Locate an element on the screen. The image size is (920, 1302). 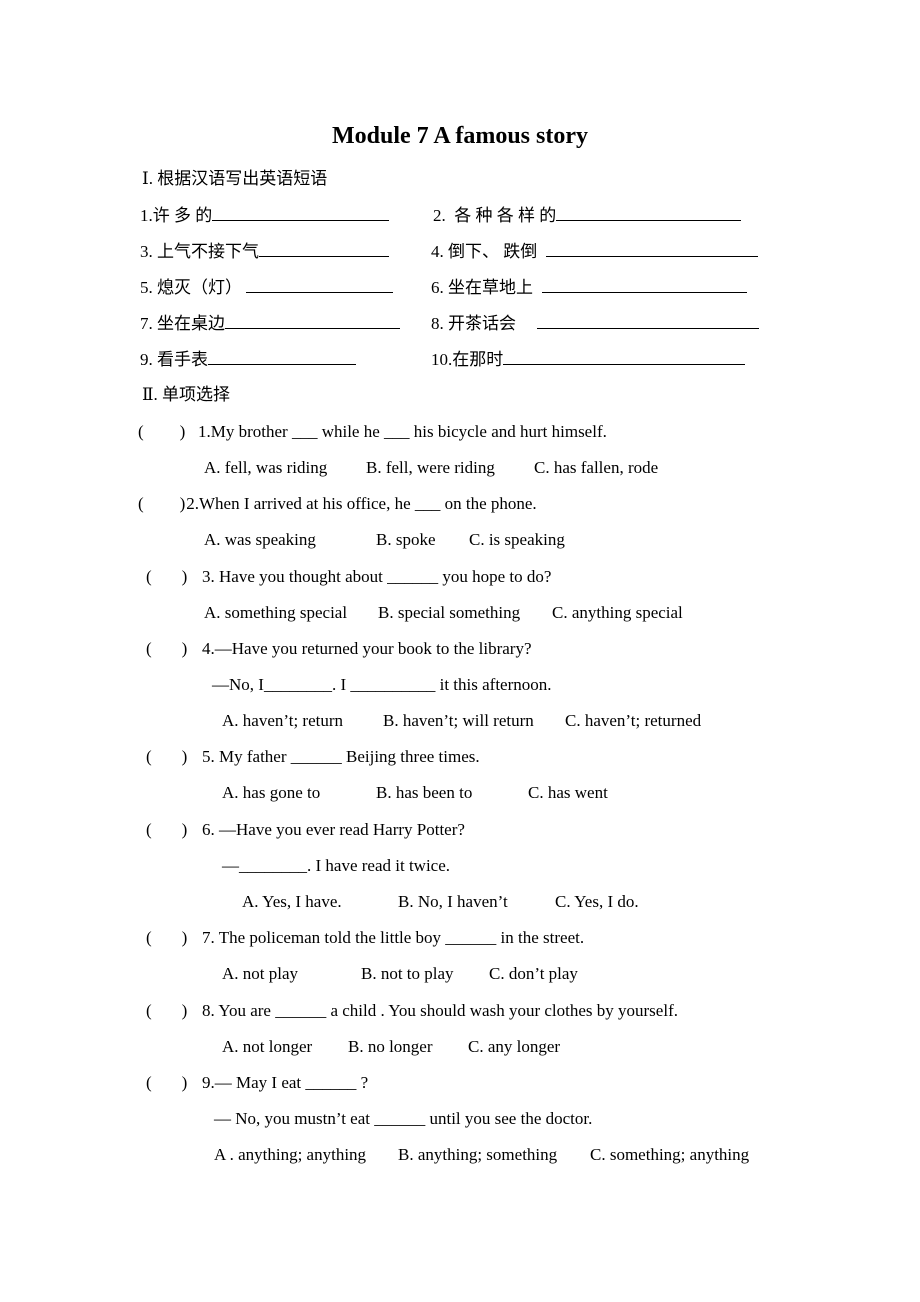
phrase-item-3: 3. 上气不接下气 is located at coordinates (264, 251).